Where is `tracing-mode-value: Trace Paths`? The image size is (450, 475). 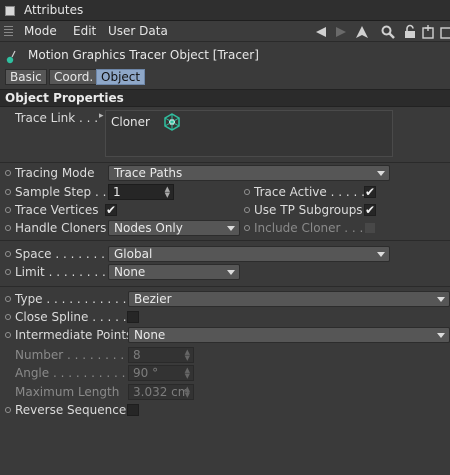
tracing-mode-value: Trace Paths is located at coordinates (148, 173).